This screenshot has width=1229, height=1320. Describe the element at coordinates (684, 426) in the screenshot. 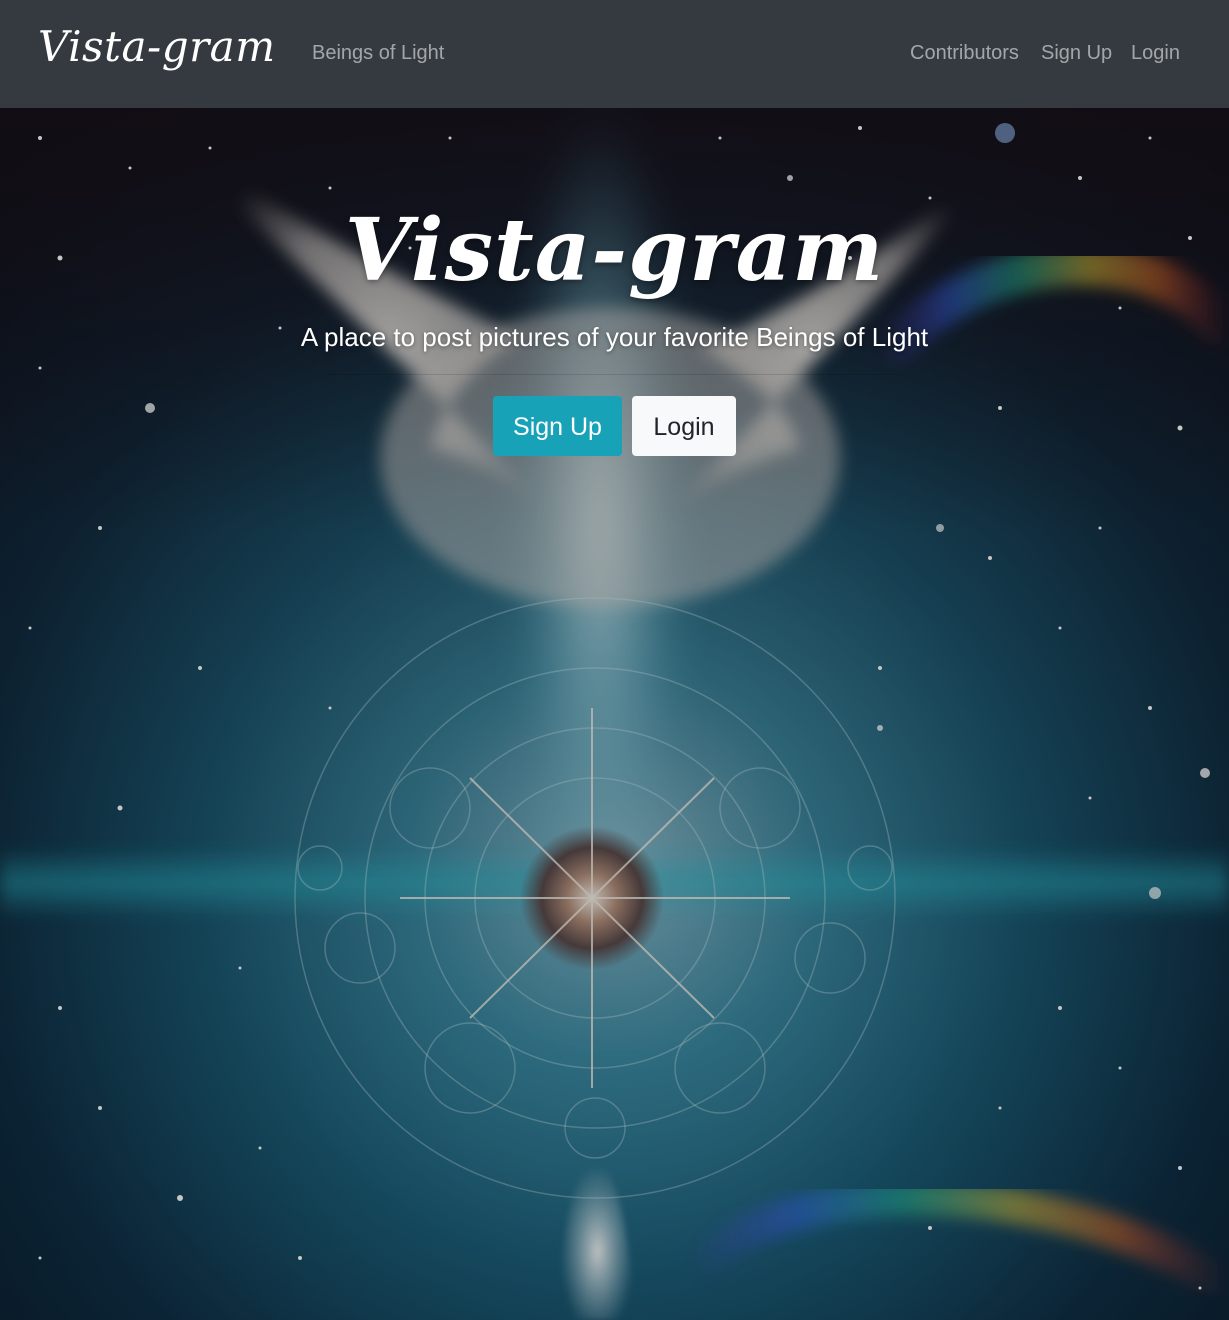

I see `login-button: Login` at that location.